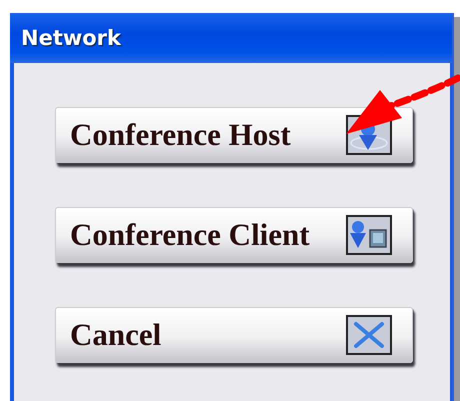 The width and height of the screenshot is (460, 401). What do you see at coordinates (234, 135) in the screenshot?
I see `host-button: Conference Host` at bounding box center [234, 135].